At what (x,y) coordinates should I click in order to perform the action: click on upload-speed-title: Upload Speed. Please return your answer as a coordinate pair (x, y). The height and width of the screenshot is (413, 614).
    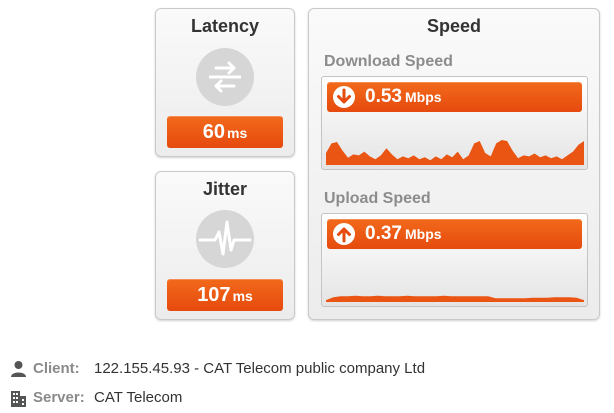
    Looking at the image, I should click on (377, 198).